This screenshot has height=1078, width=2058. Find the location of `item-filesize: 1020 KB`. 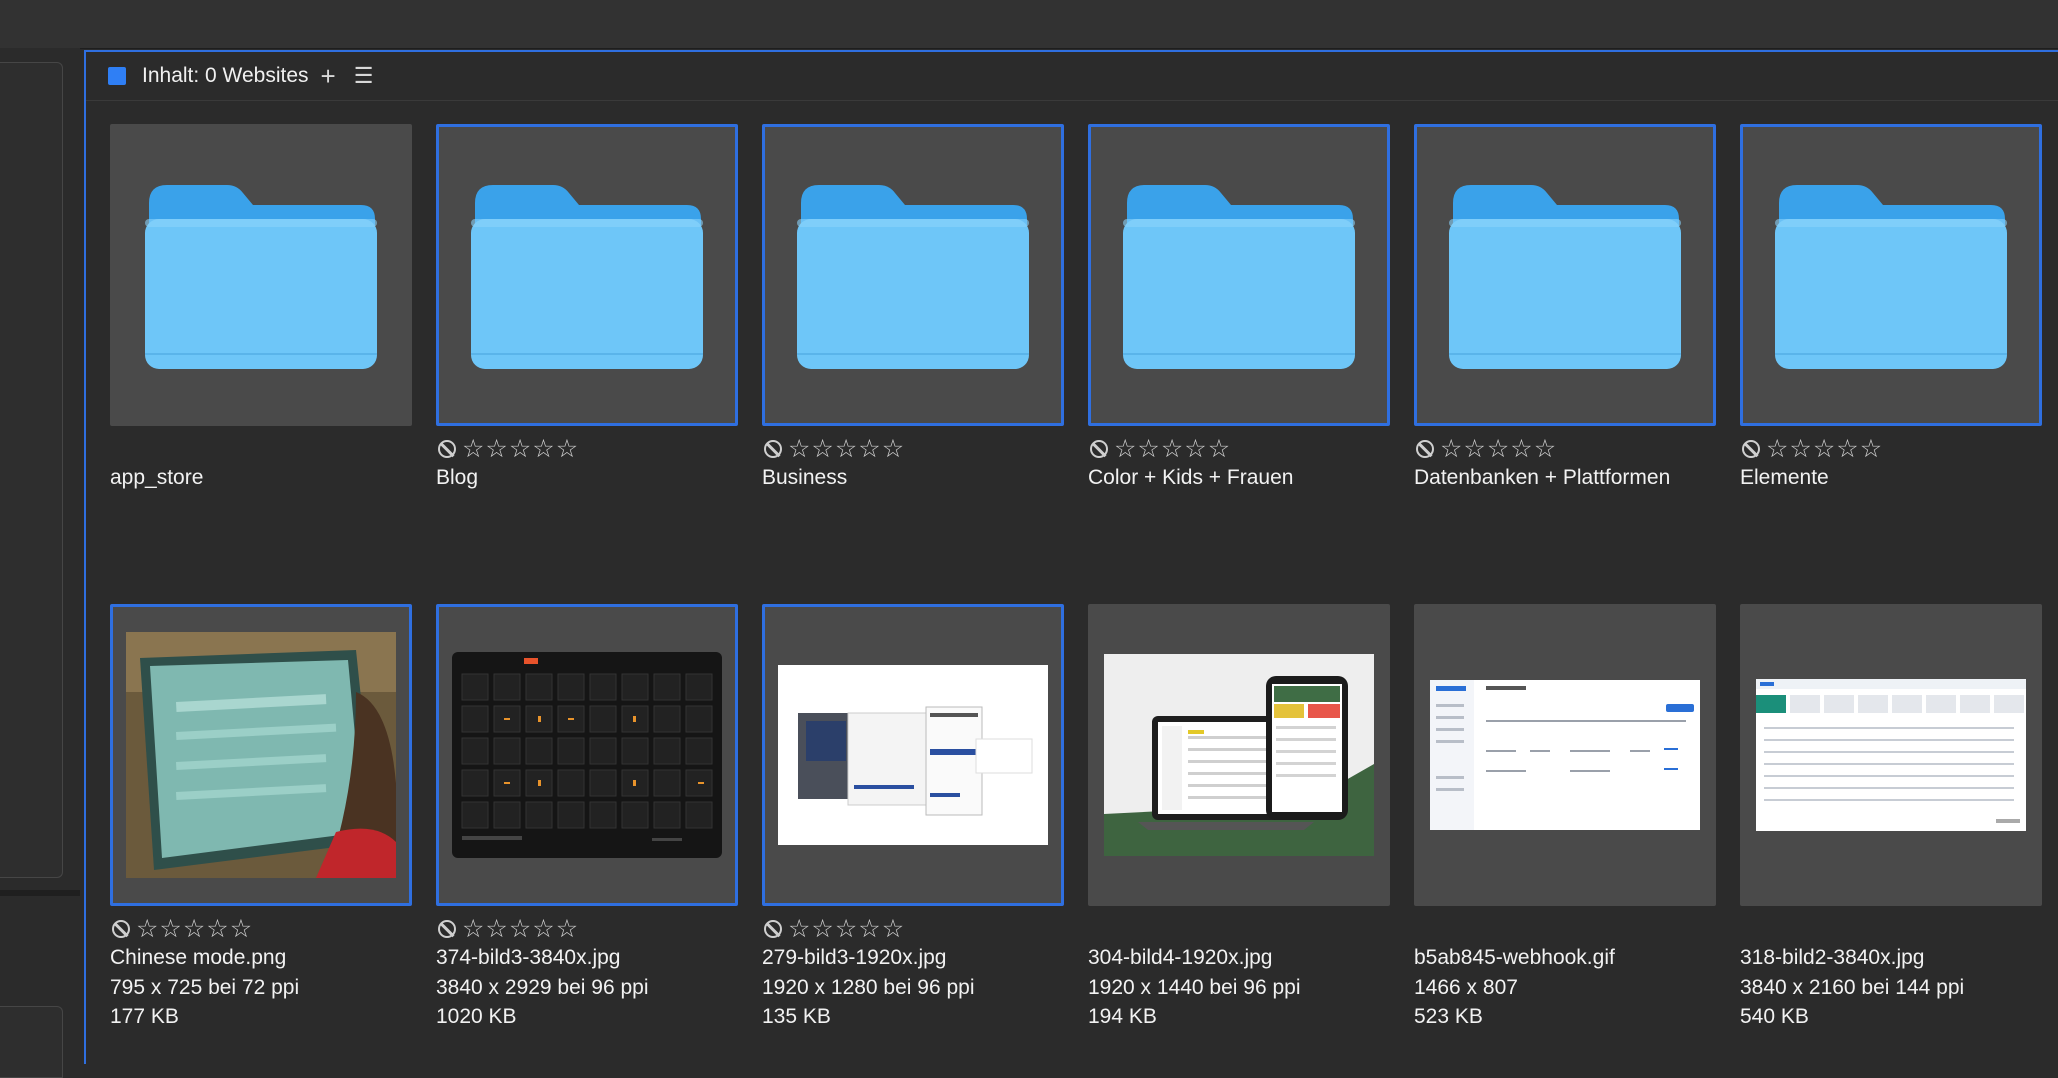

item-filesize: 1020 KB is located at coordinates (476, 1016).